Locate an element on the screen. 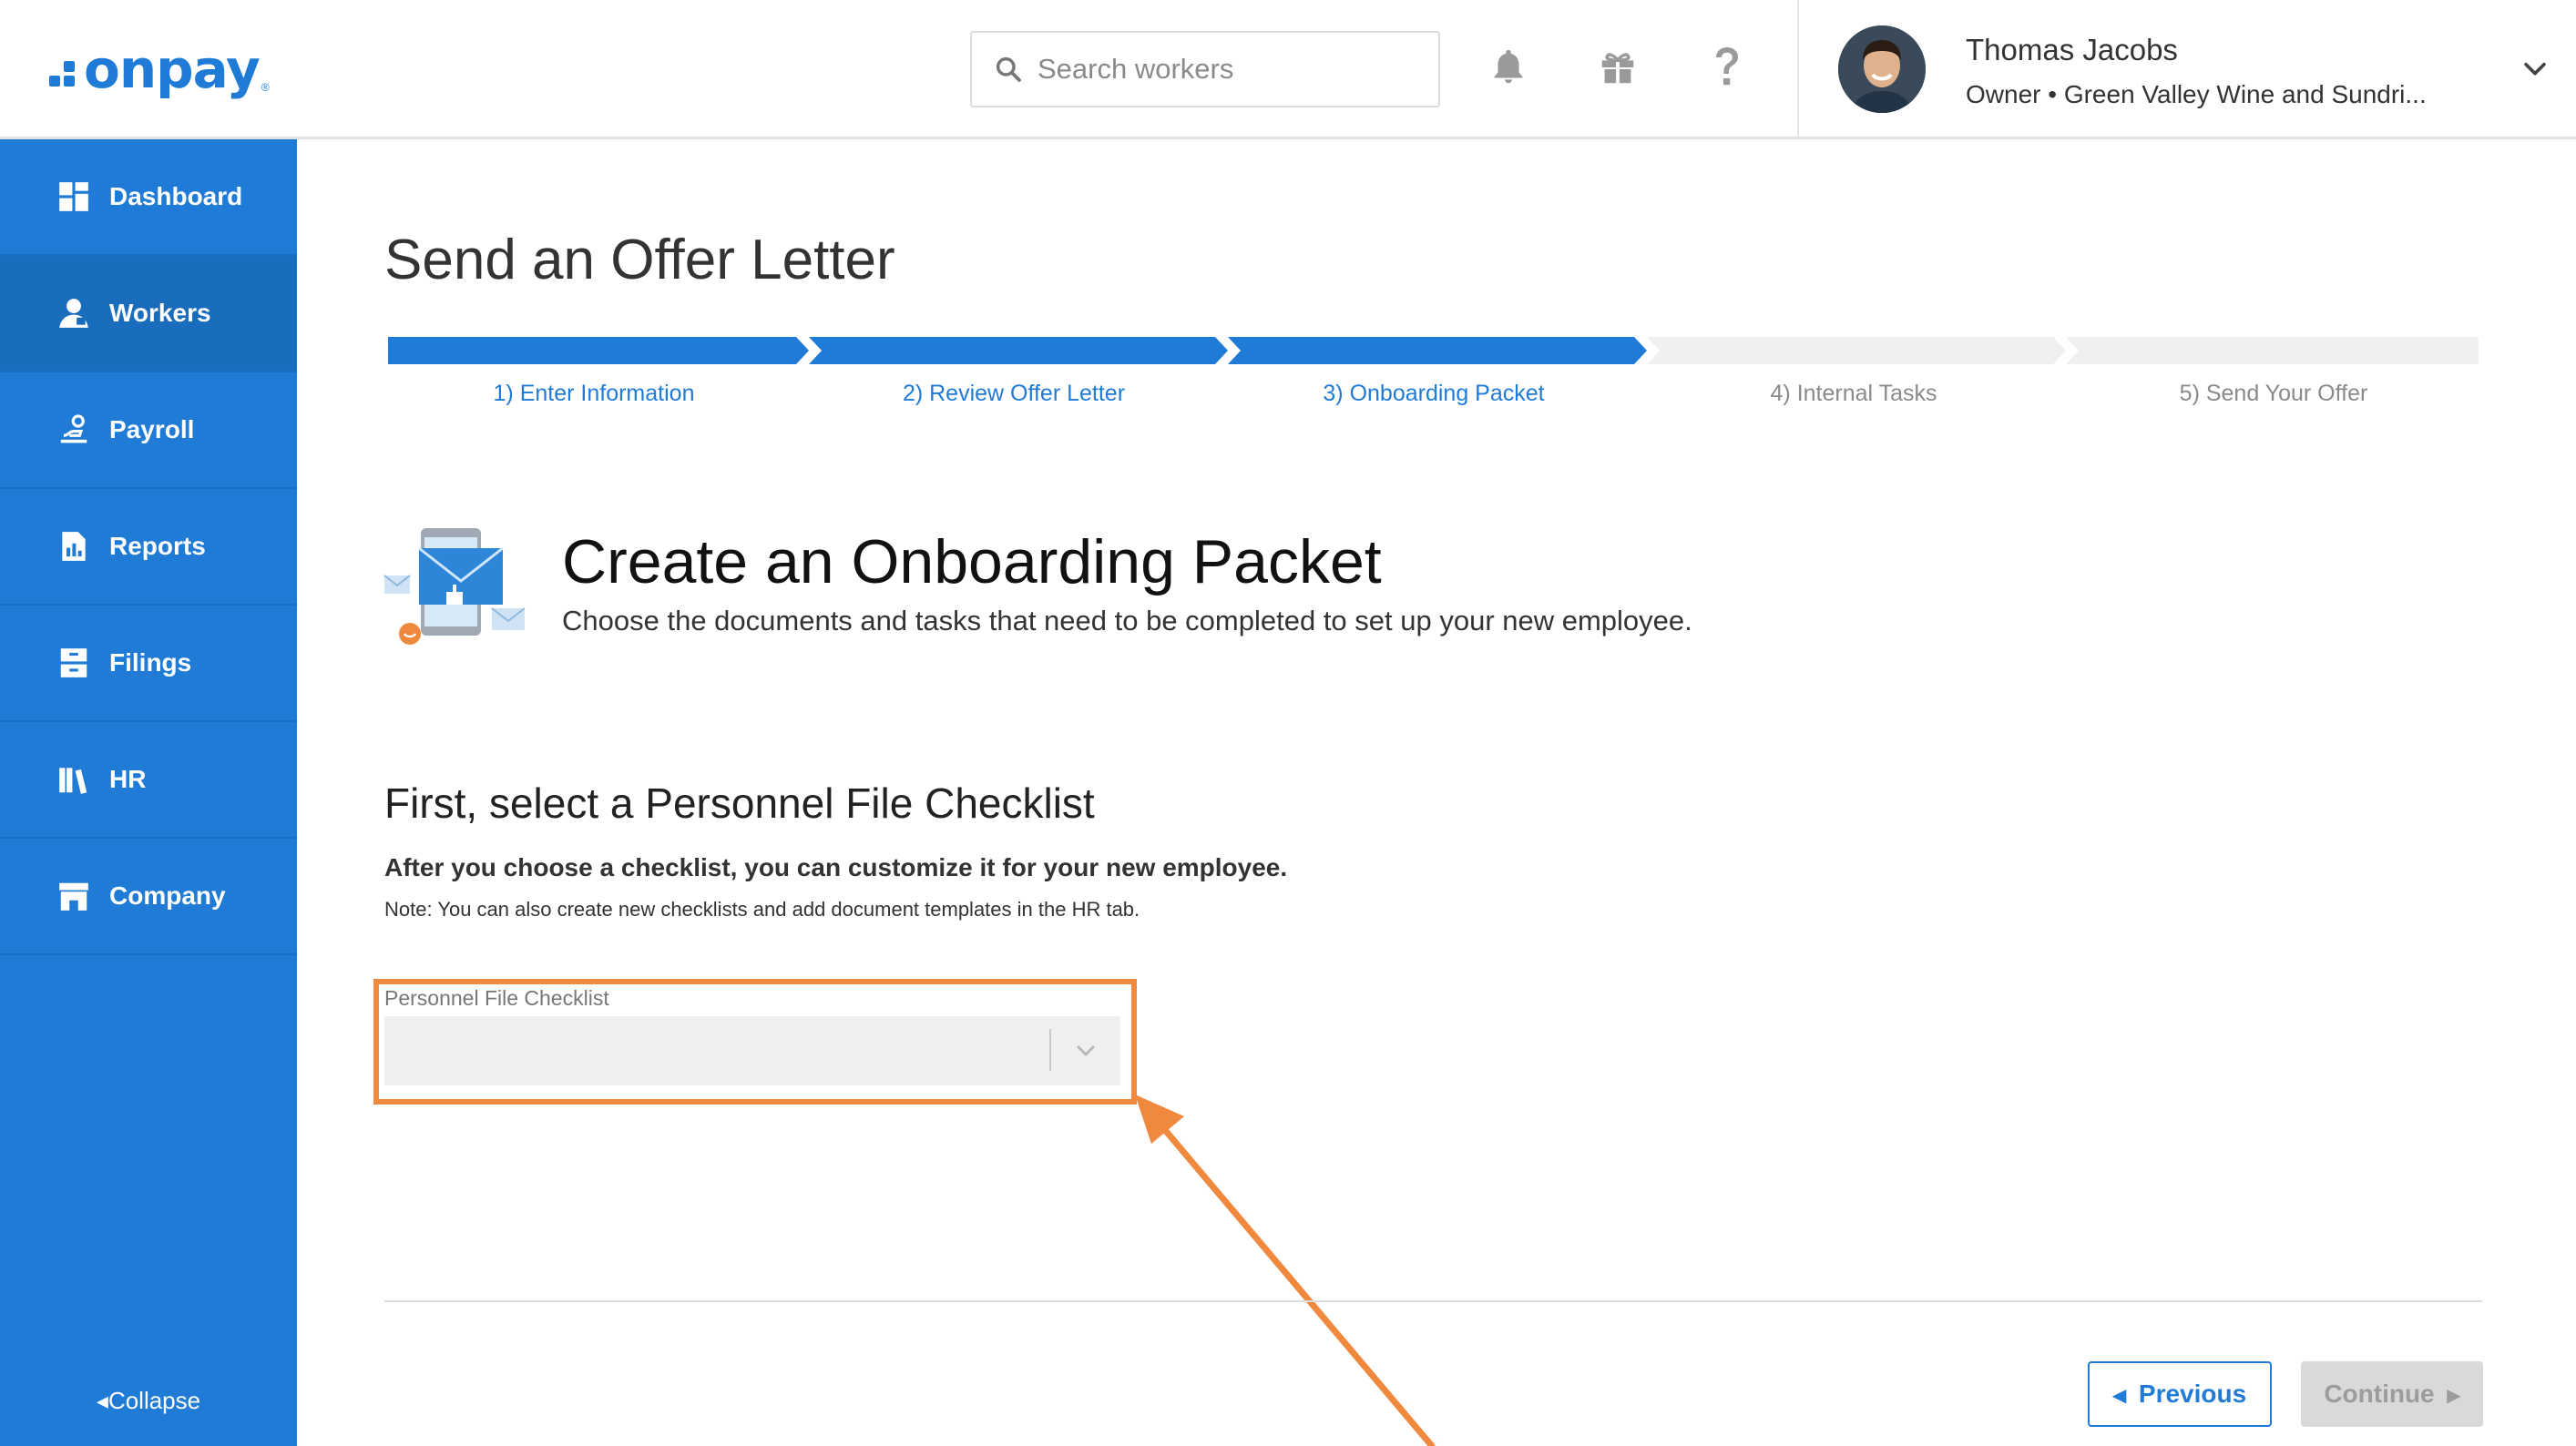 This screenshot has width=2576, height=1446. help-icon is located at coordinates (1727, 66).